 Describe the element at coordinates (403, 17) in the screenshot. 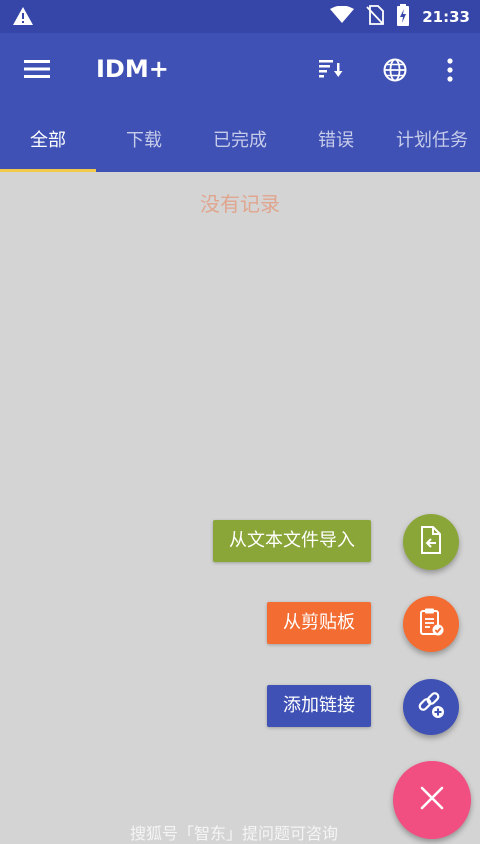

I see `battery-charging-icon` at that location.